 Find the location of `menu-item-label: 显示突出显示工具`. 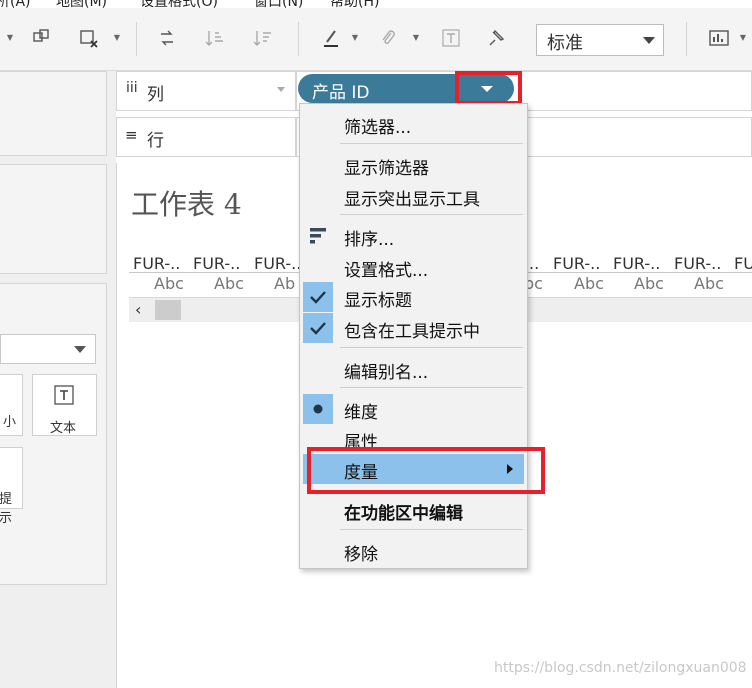

menu-item-label: 显示突出显示工具 is located at coordinates (412, 200).